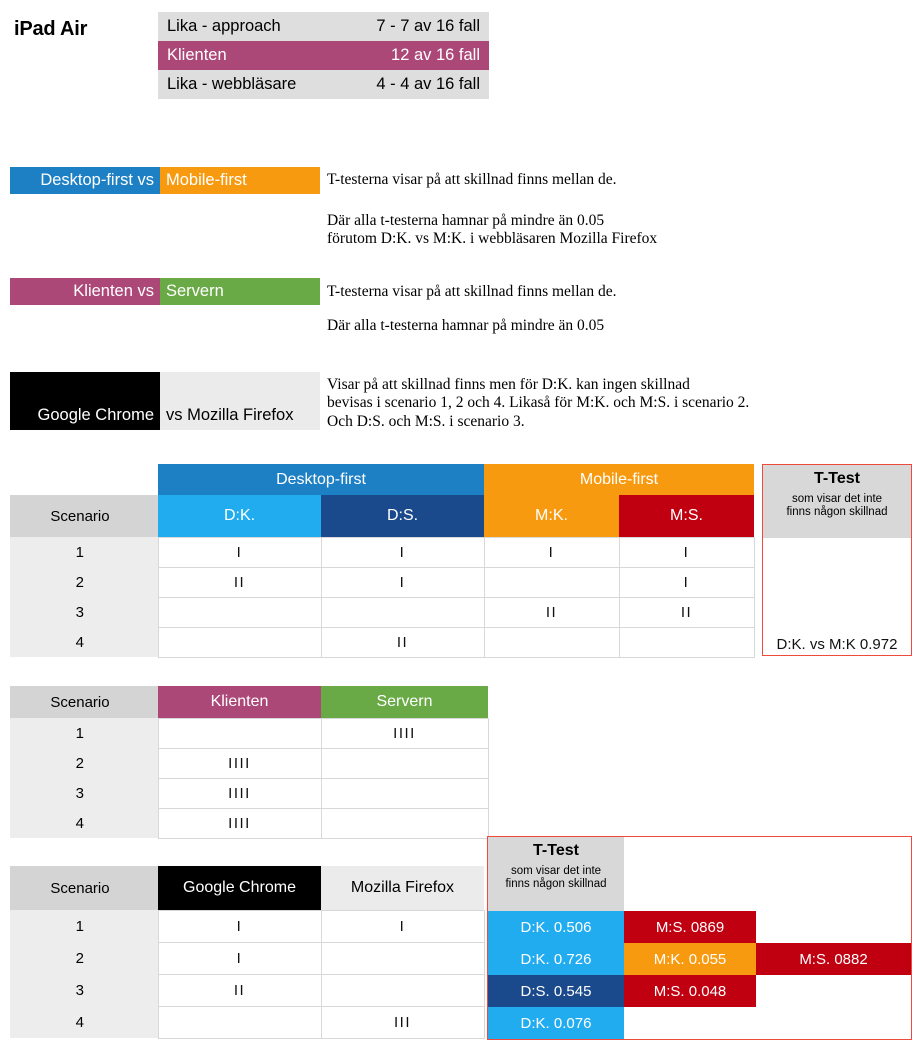  I want to click on summary-value: 7 - 7 av 16 fall, so click(414, 26).